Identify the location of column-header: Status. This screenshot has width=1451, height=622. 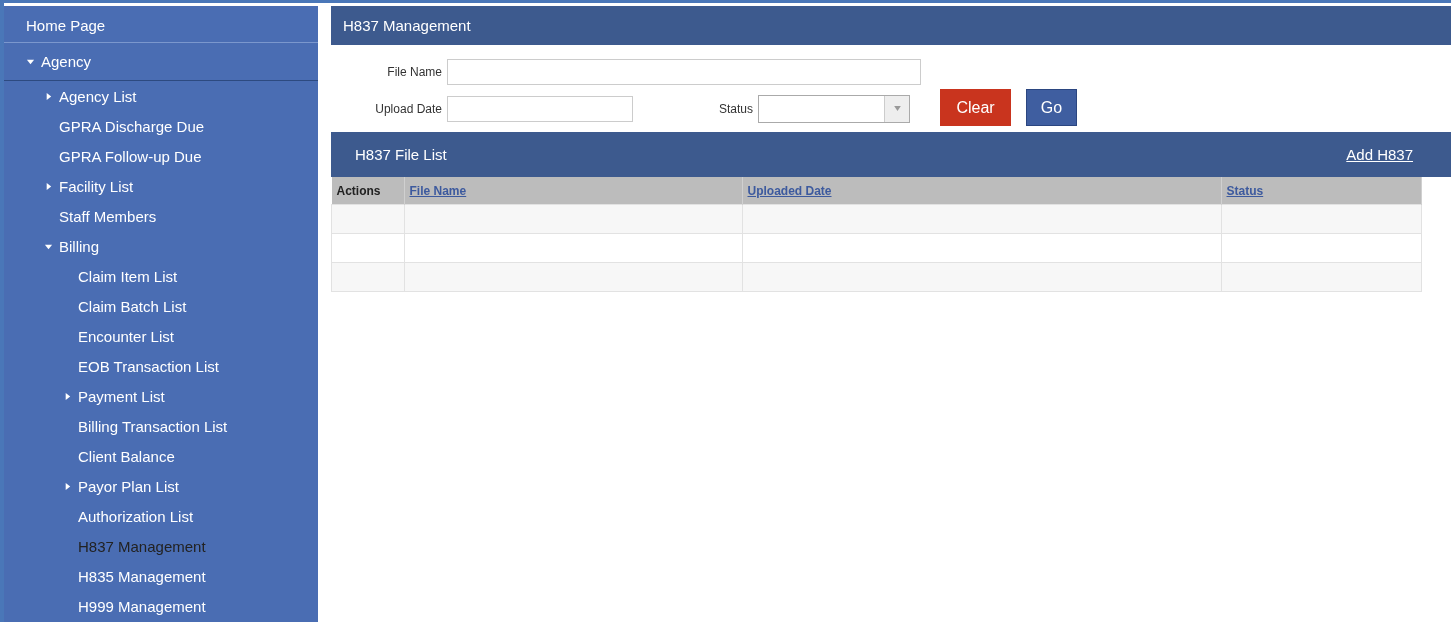
(1321, 191).